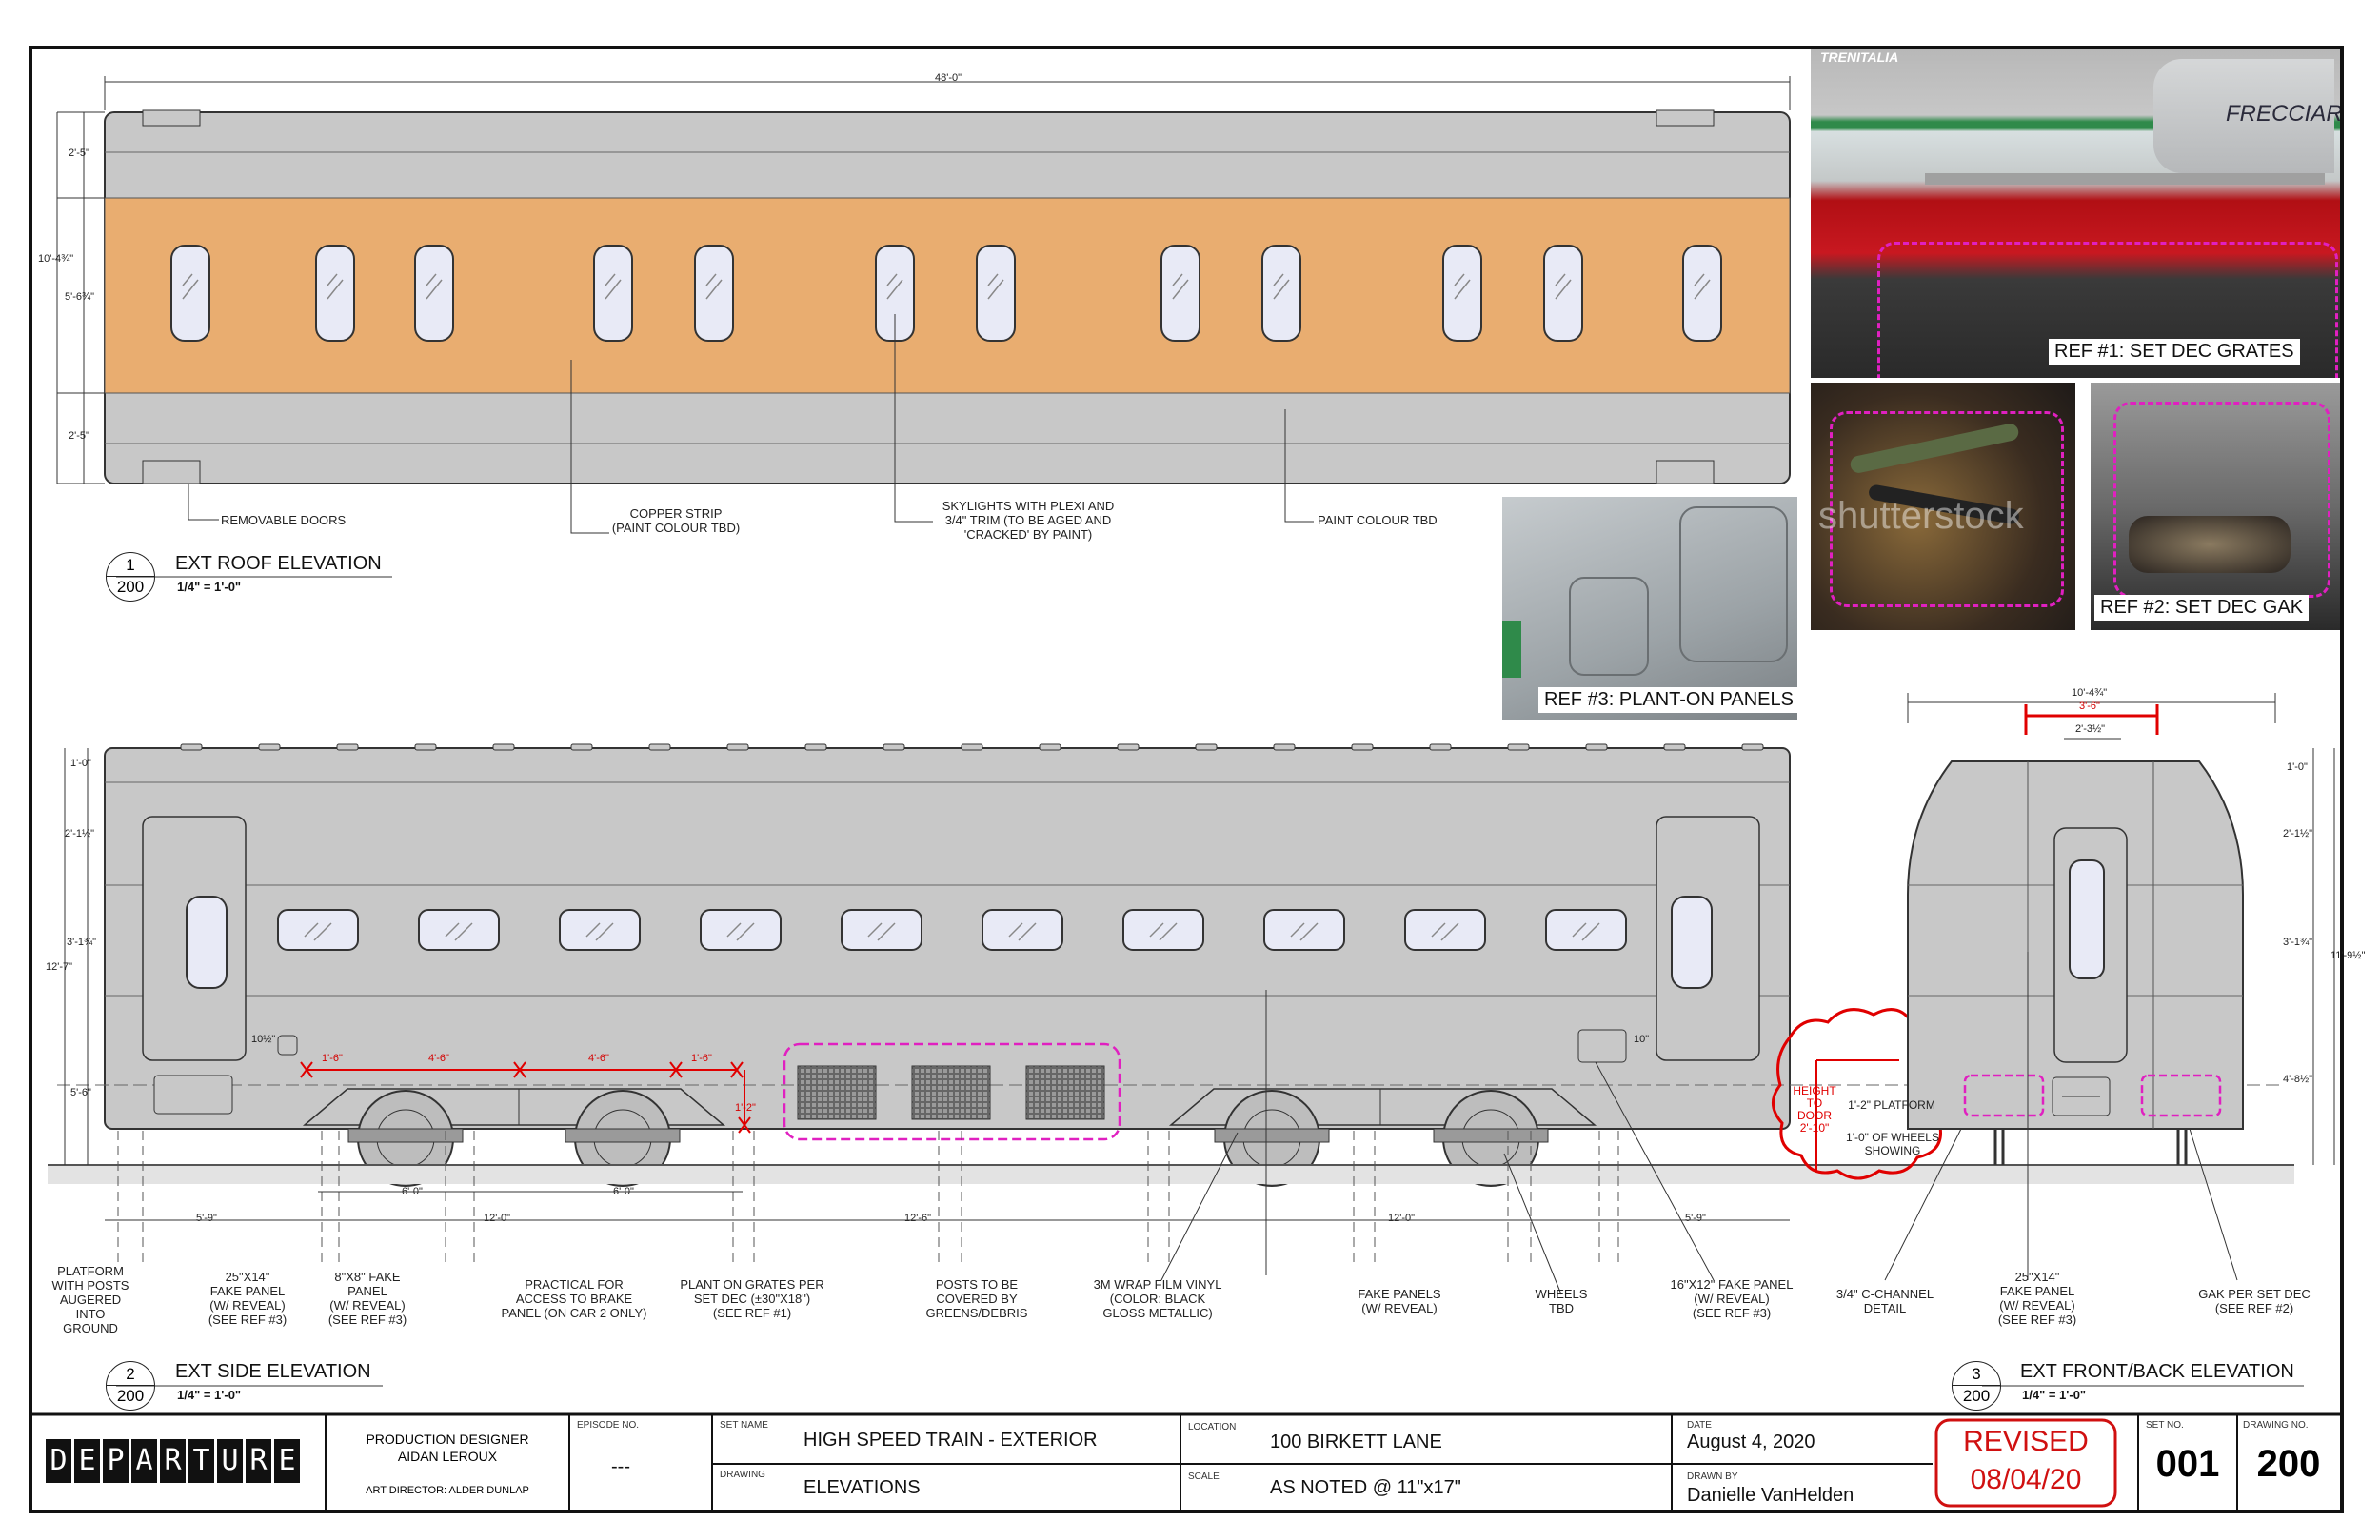  I want to click on revised-date: 08/04/20, so click(2026, 1479).